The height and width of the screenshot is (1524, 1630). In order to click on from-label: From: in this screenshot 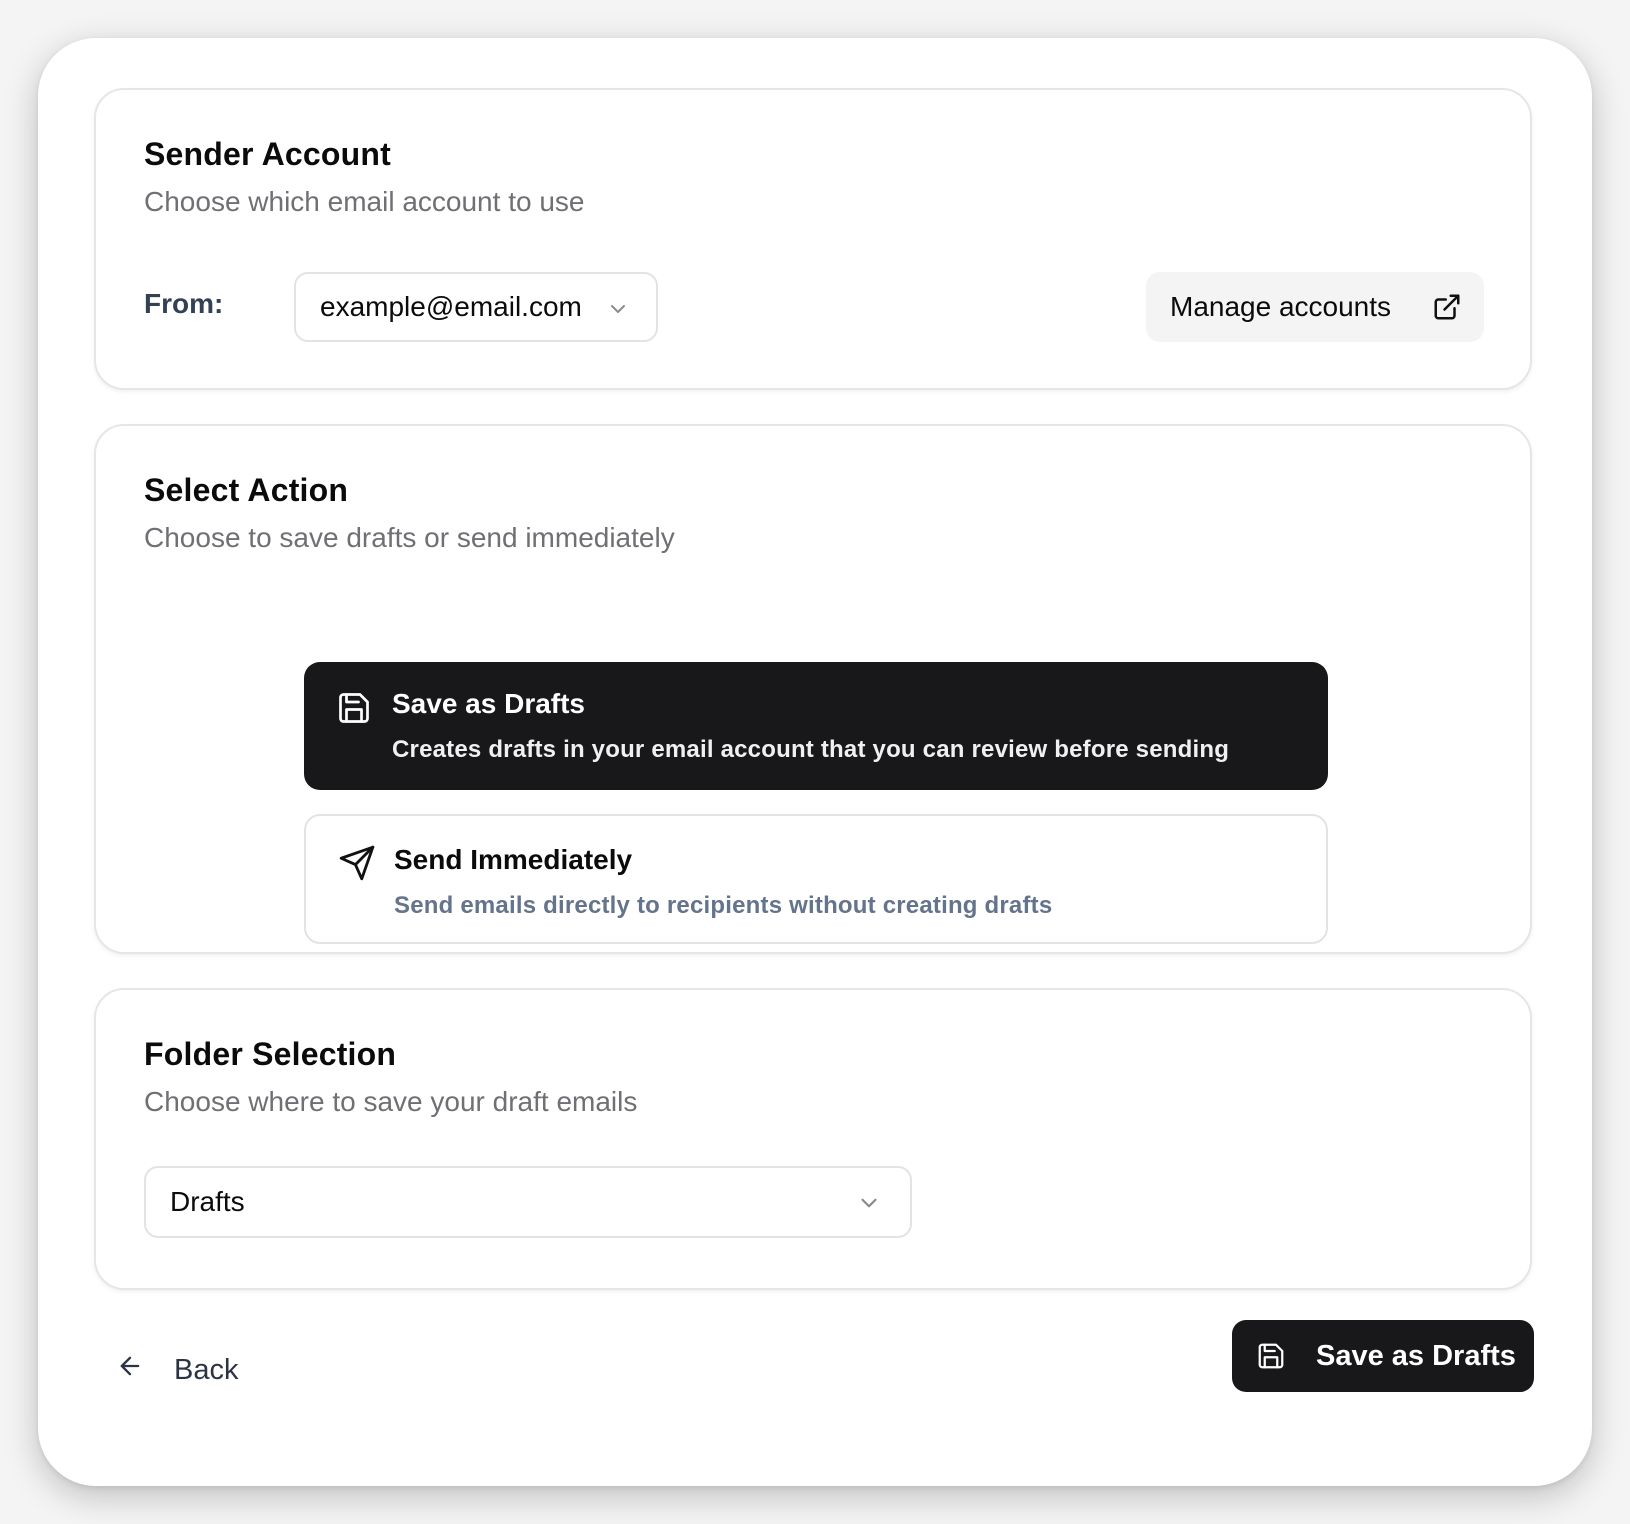, I will do `click(184, 303)`.